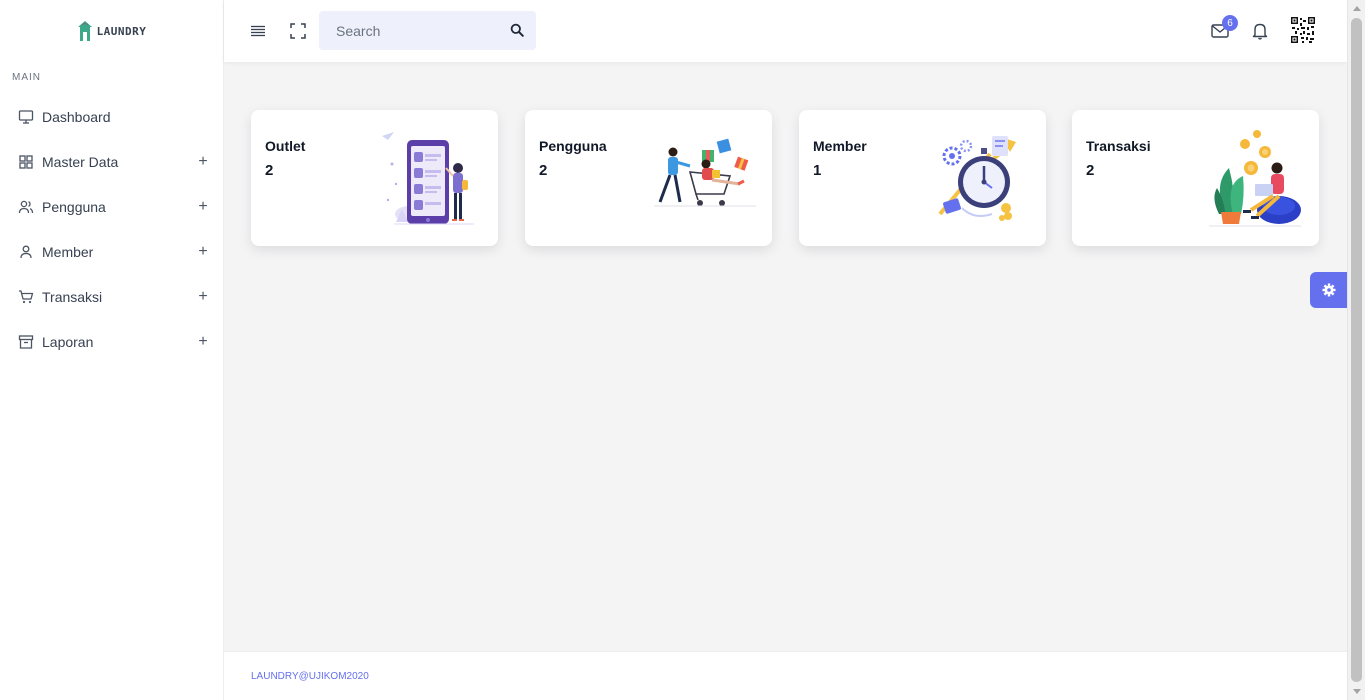  What do you see at coordinates (111, 116) in the screenshot?
I see `sidebar-item-dashboard: Dashboard` at bounding box center [111, 116].